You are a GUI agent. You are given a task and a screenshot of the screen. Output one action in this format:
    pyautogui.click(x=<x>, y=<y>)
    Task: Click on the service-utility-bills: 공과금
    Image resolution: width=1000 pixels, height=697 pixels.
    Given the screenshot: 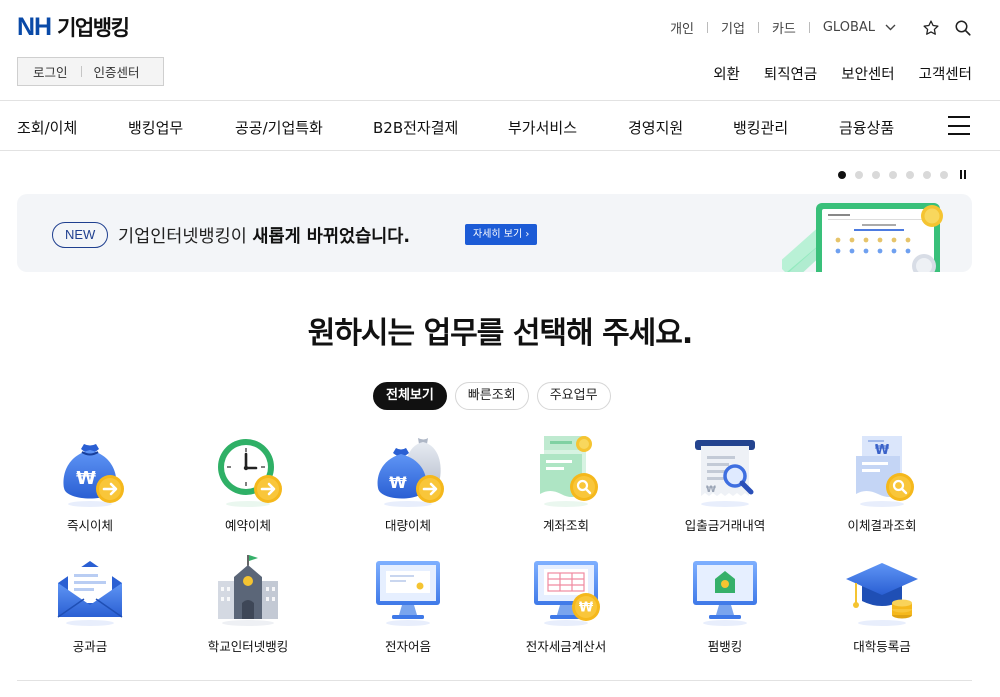 What is the action you would take?
    pyautogui.click(x=90, y=604)
    